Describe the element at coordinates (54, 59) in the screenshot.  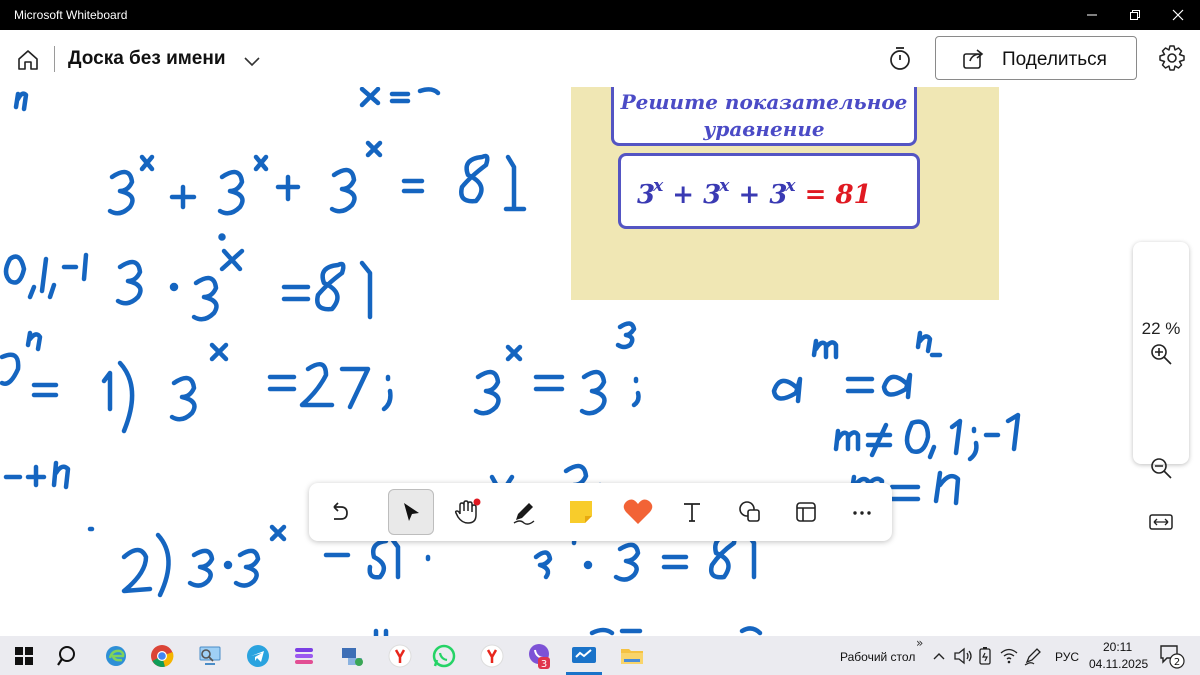
I see `header-divider` at that location.